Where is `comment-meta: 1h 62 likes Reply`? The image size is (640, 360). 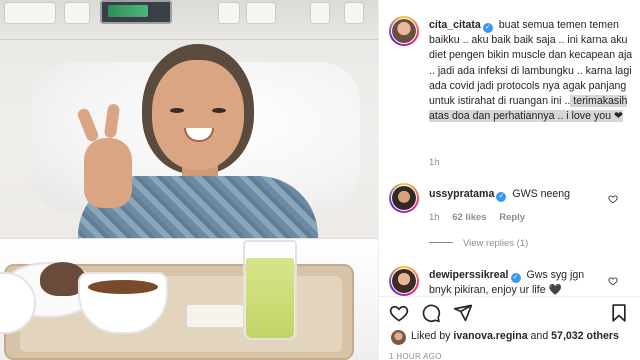 comment-meta: 1h 62 likes Reply is located at coordinates (482, 217).